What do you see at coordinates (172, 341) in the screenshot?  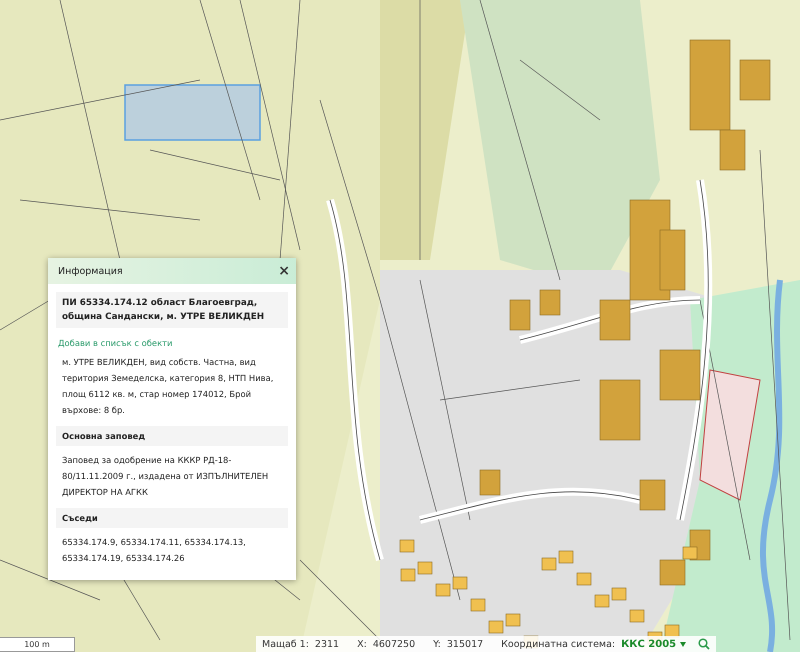 I see `add-to-list-link: Добави в списък с обекти` at bounding box center [172, 341].